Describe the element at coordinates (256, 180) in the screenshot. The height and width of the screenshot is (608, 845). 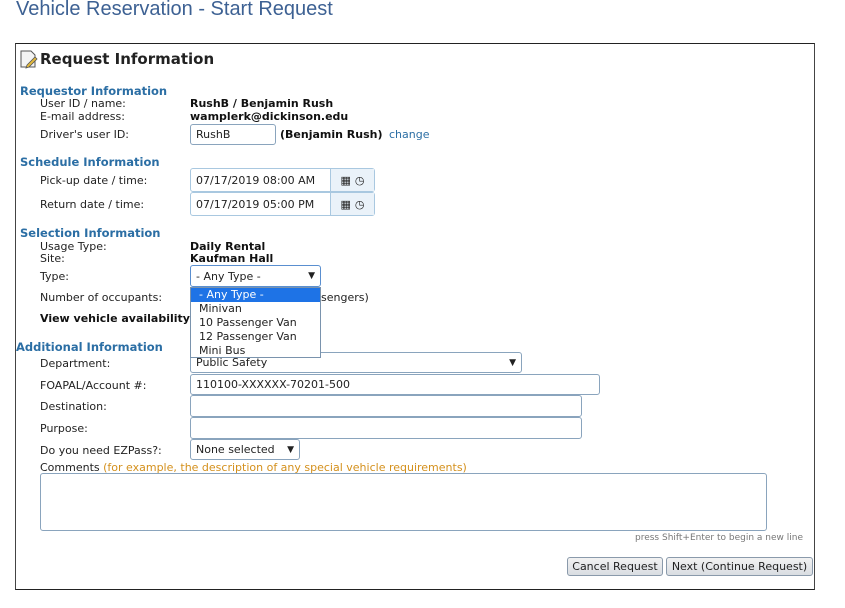
I see `pickup-value: 07/17/2019 08:00 AM` at that location.